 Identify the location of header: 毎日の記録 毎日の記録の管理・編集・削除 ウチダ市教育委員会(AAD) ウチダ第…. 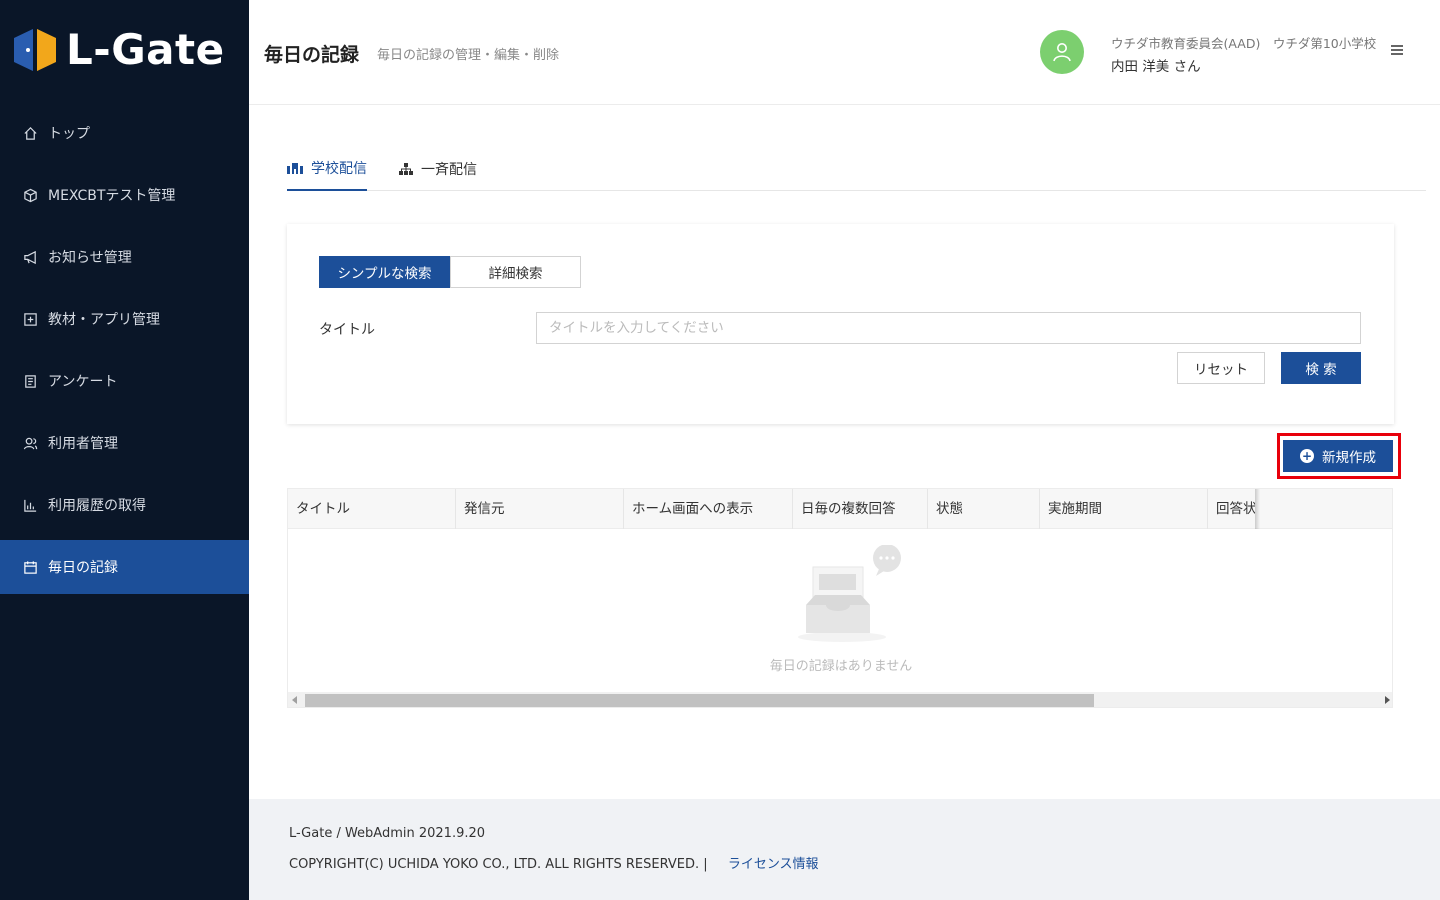
(844, 52).